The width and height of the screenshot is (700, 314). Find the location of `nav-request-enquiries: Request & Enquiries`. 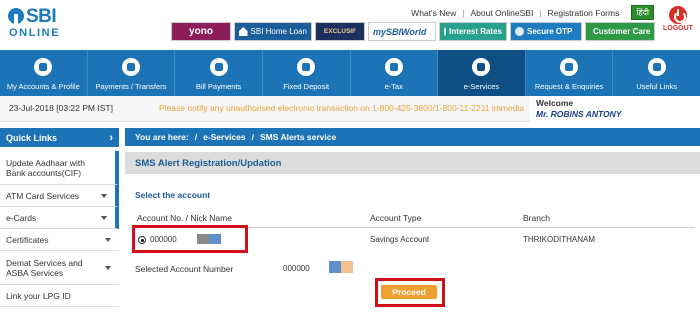

nav-request-enquiries: Request & Enquiries is located at coordinates (570, 73).